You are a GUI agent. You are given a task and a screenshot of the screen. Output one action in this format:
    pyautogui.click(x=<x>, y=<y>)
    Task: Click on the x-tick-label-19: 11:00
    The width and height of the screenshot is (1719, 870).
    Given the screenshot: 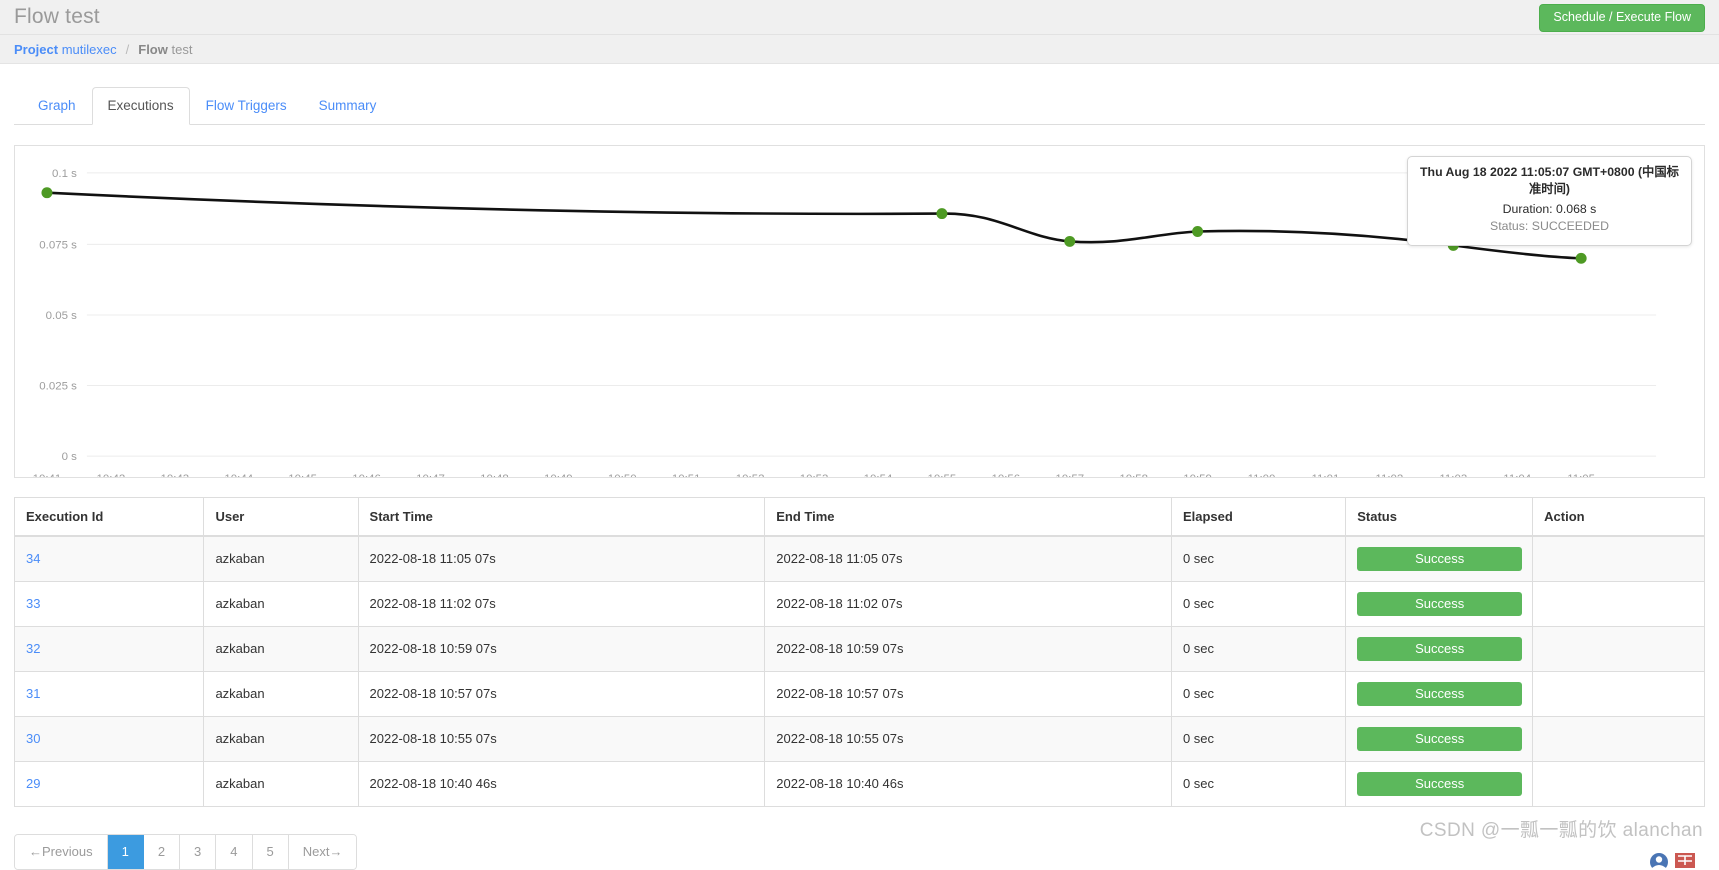 What is the action you would take?
    pyautogui.click(x=1262, y=475)
    